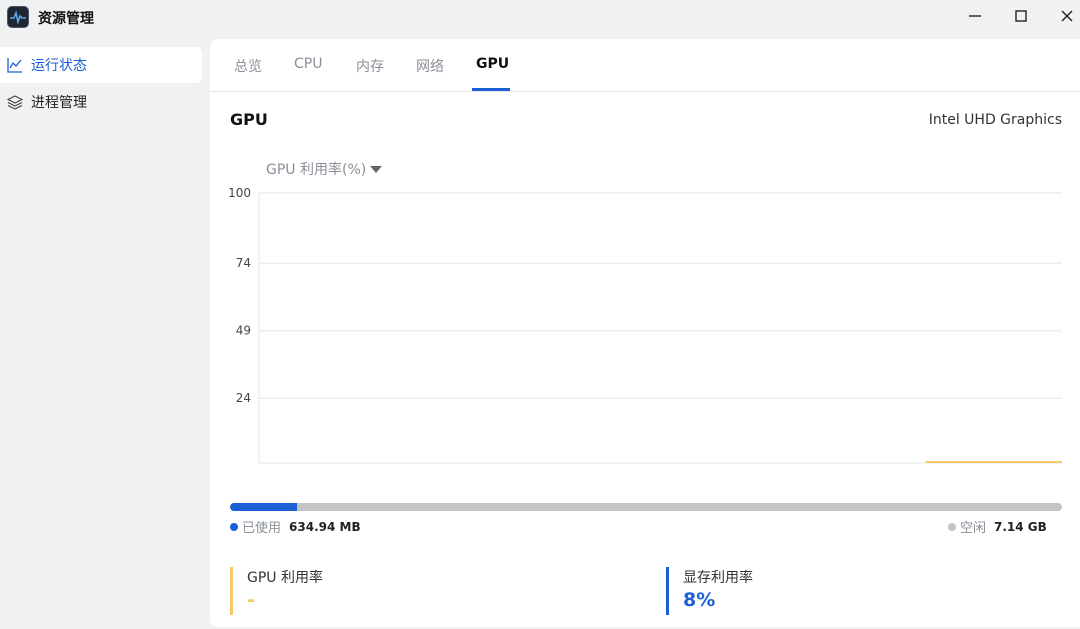 The height and width of the screenshot is (629, 1080). I want to click on sidebar-item-label: 运行状态, so click(59, 66).